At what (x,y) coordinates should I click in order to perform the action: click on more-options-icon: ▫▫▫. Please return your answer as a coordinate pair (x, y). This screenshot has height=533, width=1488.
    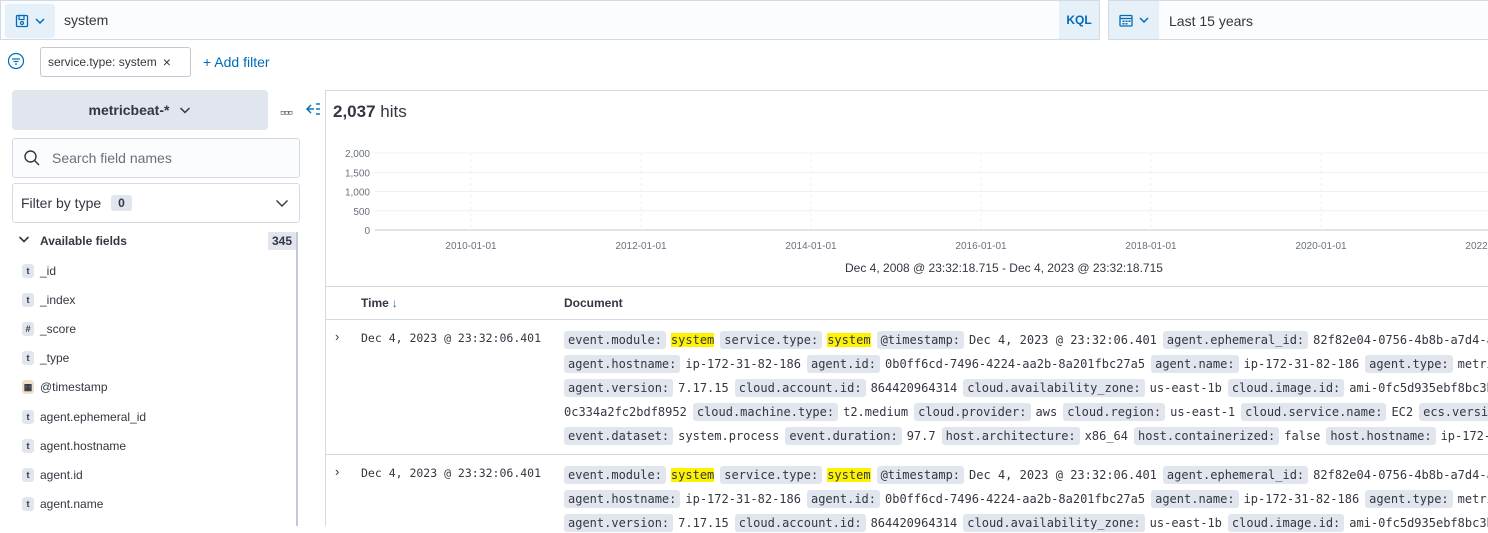
    Looking at the image, I should click on (286, 112).